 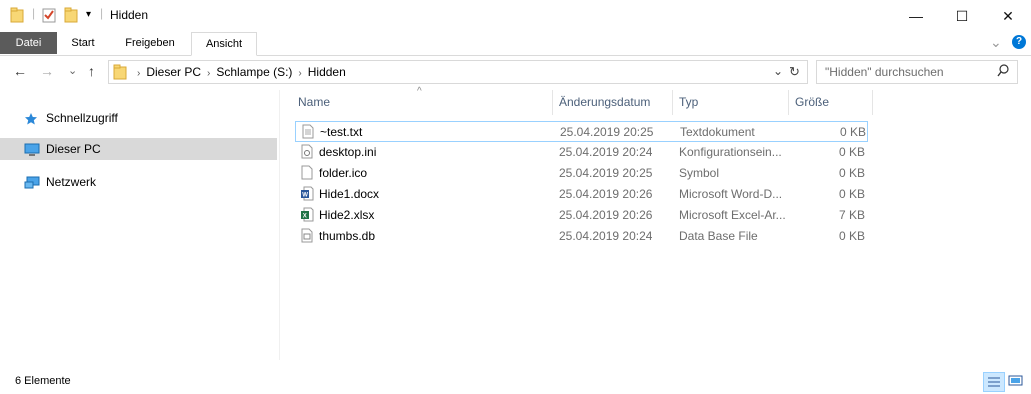 I want to click on large-icons-view-button, so click(x=1016, y=381).